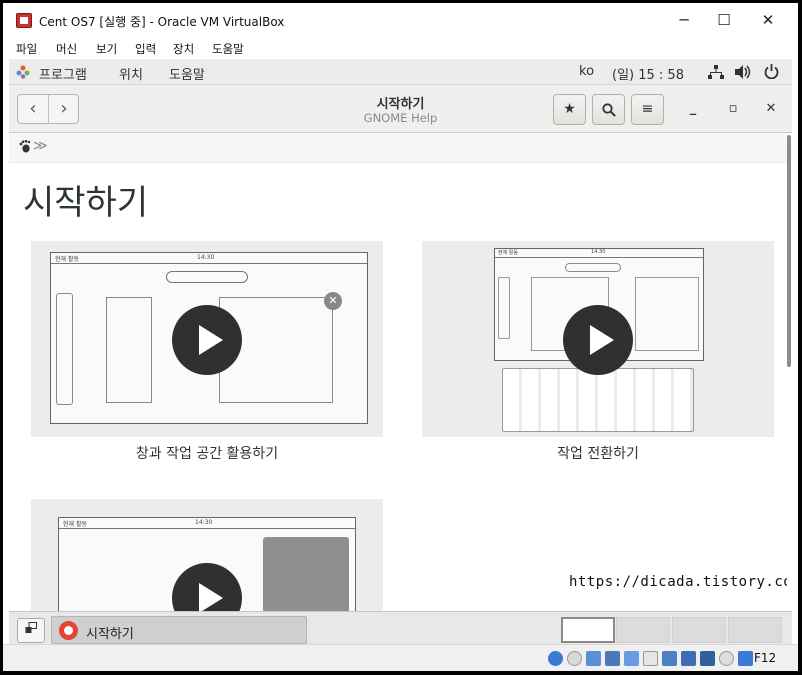 The image size is (802, 675). What do you see at coordinates (86, 203) in the screenshot?
I see `page-title: 시작하기` at bounding box center [86, 203].